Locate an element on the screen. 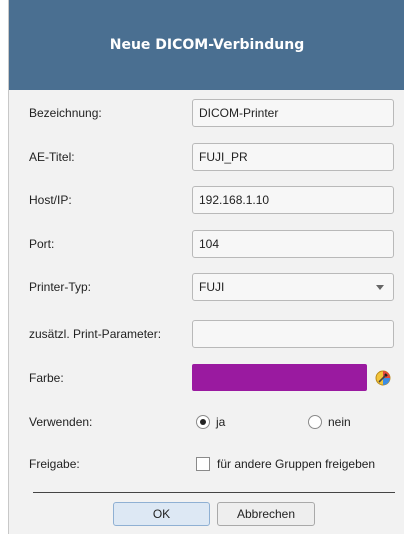 This screenshot has width=404, height=534. row-print-params: zusätzl. Print-Parameter: is located at coordinates (206, 334).